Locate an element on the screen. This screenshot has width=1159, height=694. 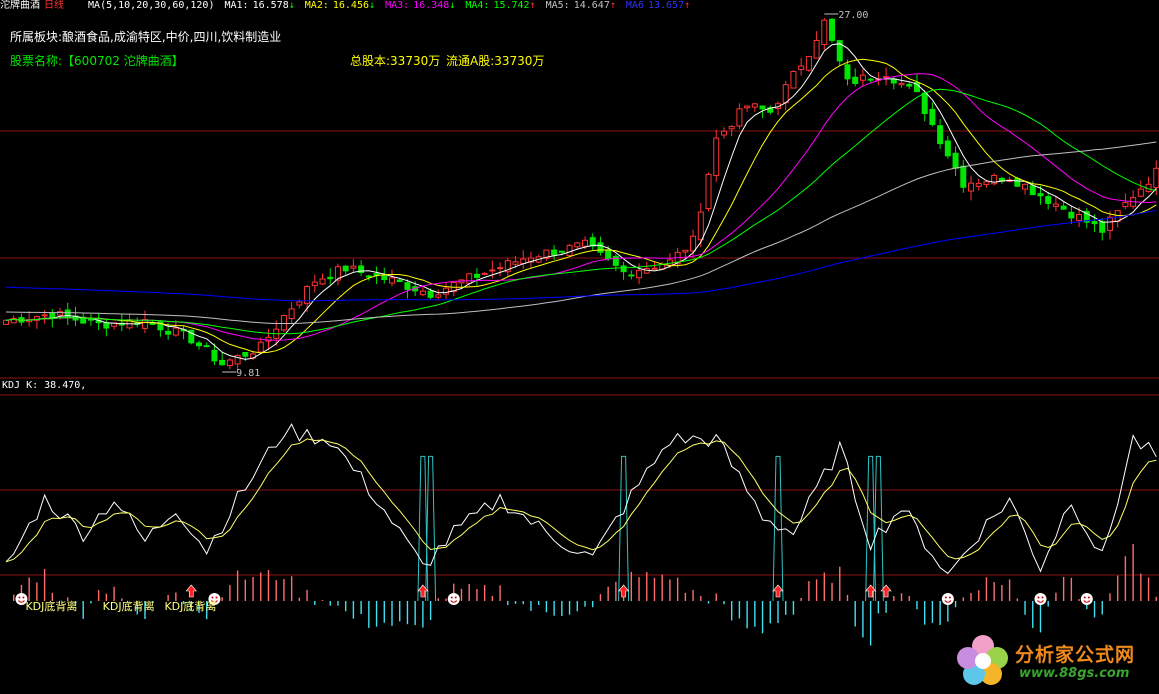
watermark-logo: 分析家公式网 www.88gs.com is located at coordinates (1053, 660).